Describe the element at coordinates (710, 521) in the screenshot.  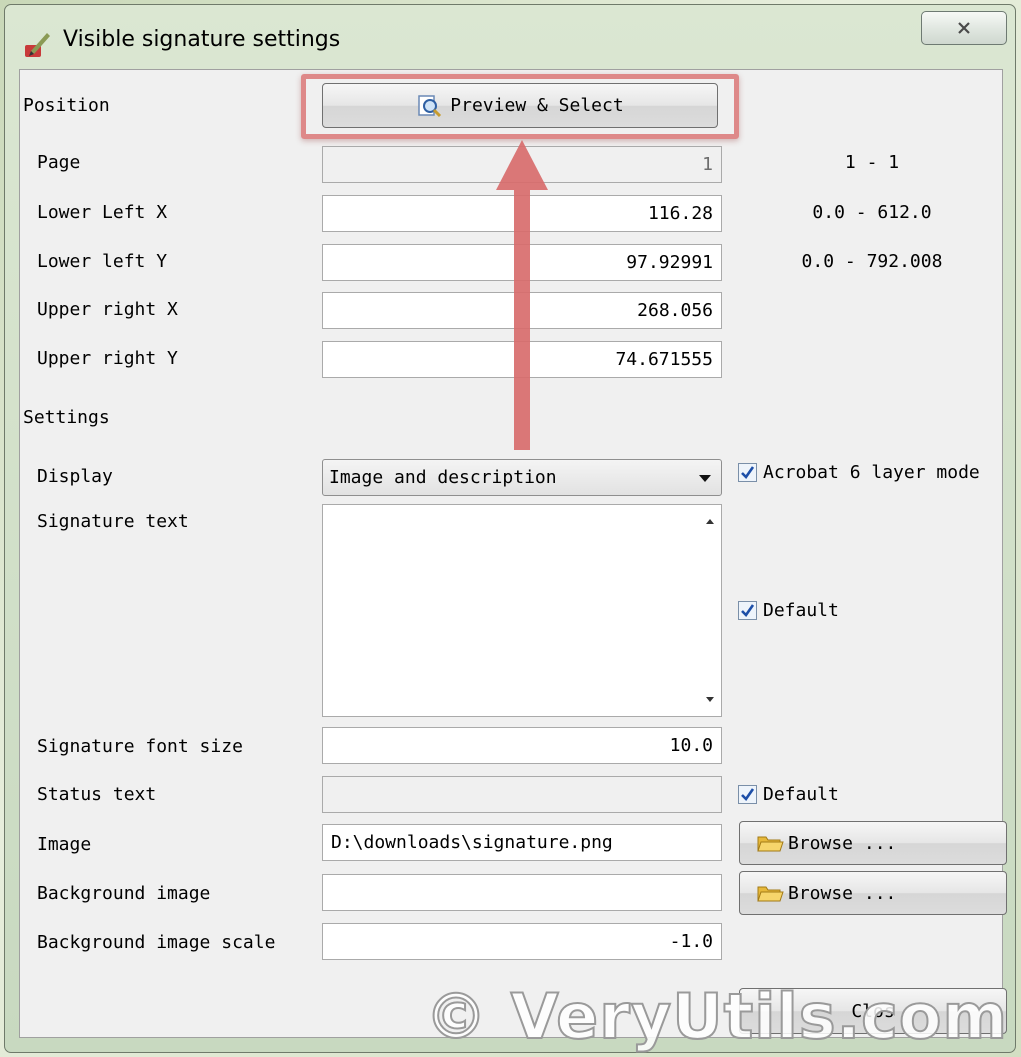
I see `scroll-up-icon` at that location.